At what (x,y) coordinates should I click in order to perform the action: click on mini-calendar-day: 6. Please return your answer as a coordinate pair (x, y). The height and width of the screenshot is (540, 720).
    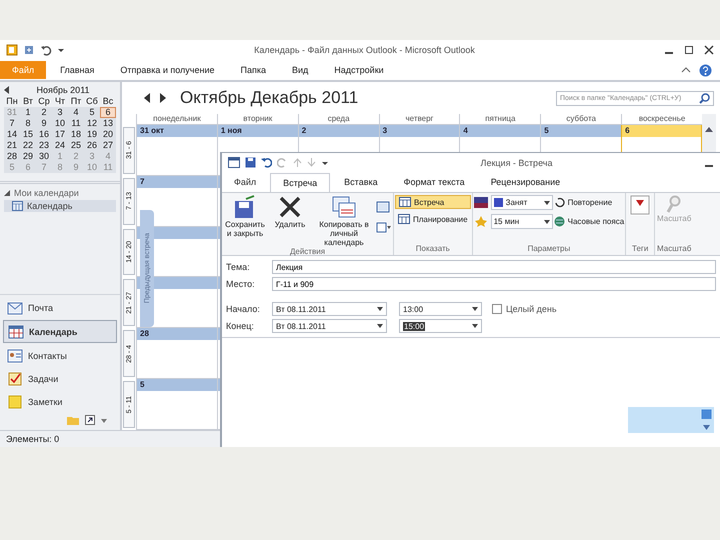
    Looking at the image, I should click on (108, 112).